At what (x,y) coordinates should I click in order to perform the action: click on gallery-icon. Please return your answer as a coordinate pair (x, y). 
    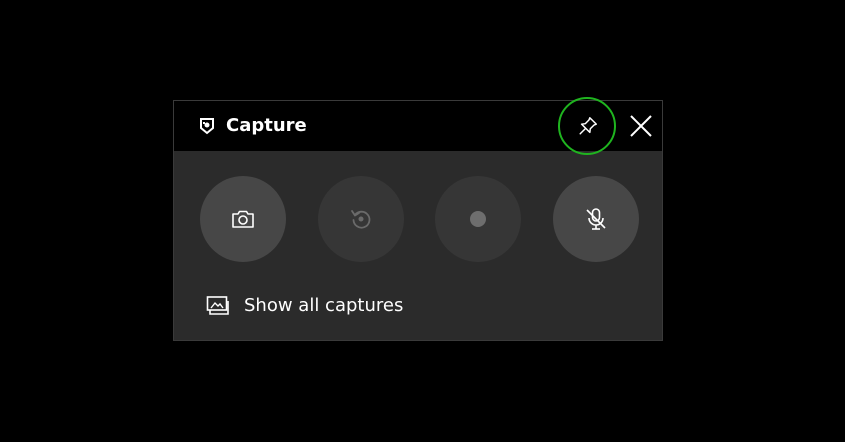
    Looking at the image, I should click on (217, 305).